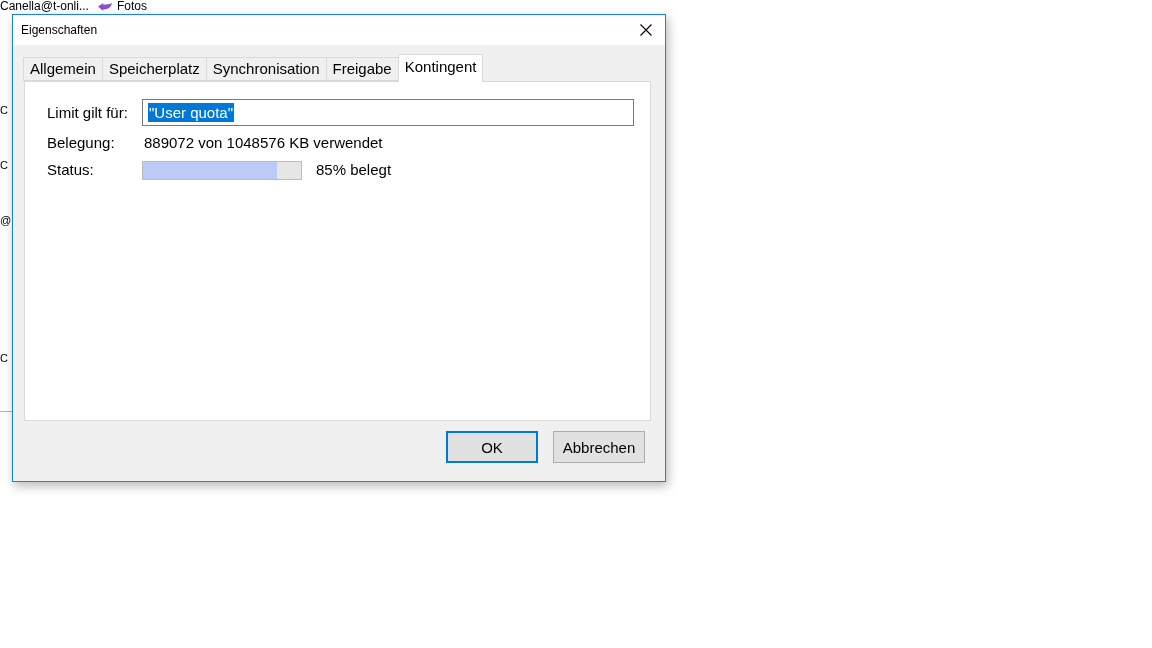  Describe the element at coordinates (63, 69) in the screenshot. I see `tab: Allgemein` at that location.